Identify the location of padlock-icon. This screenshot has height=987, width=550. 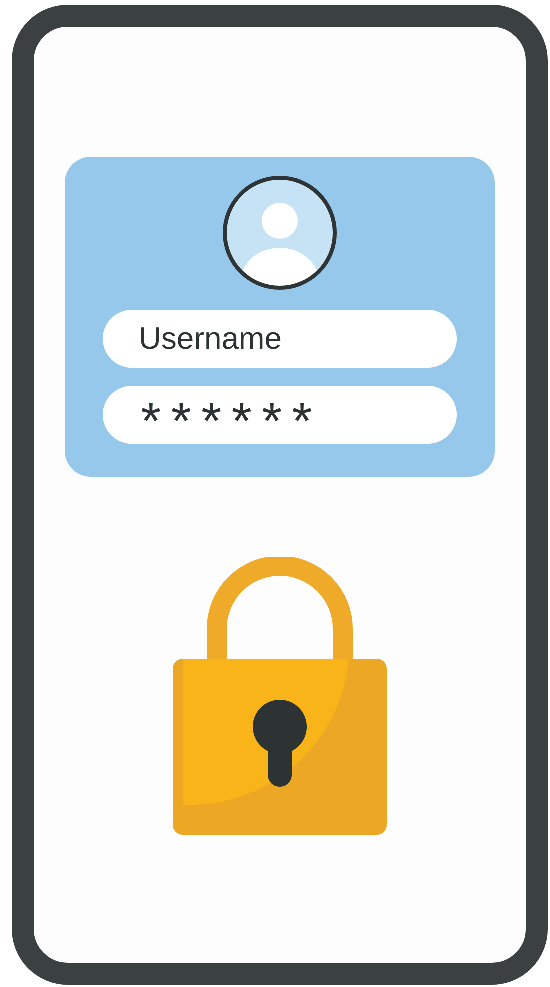
(280, 696).